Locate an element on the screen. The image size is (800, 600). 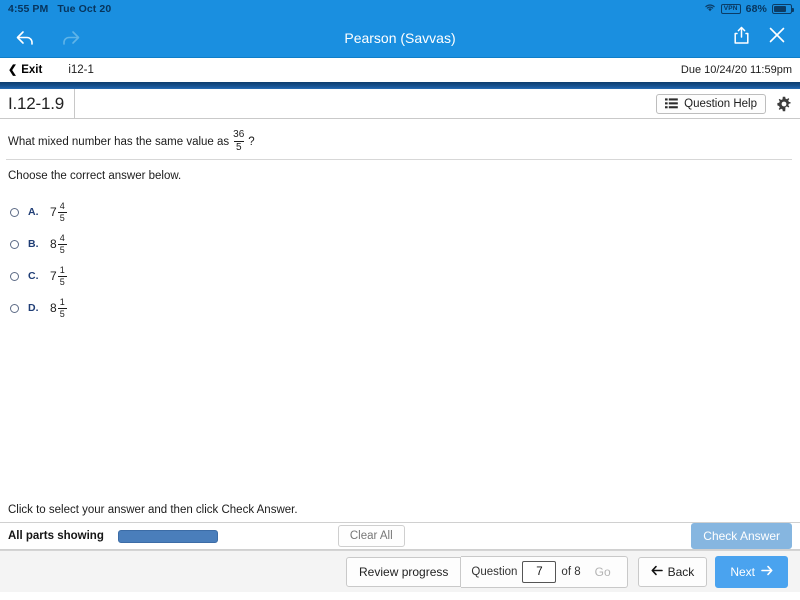
status-date: Tue Oct 20 is located at coordinates (84, 9).